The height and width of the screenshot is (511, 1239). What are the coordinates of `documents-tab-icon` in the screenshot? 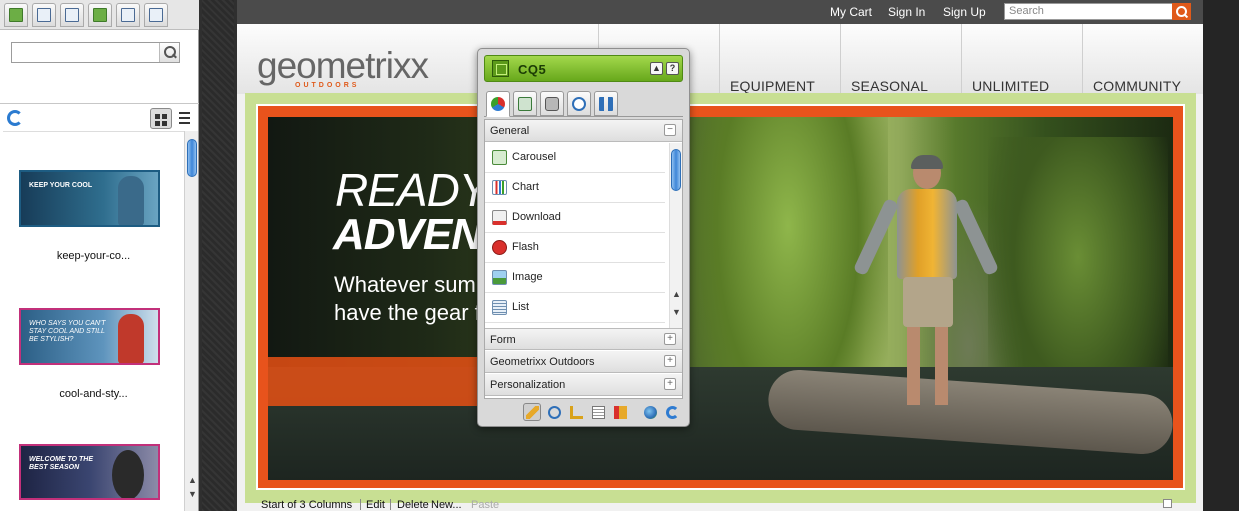 It's located at (44, 15).